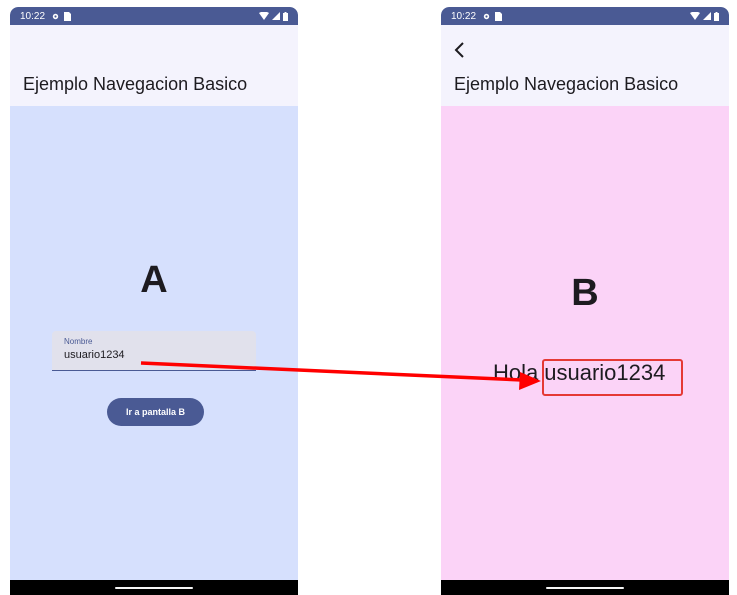 Image resolution: width=737 pixels, height=595 pixels. I want to click on nombre-field: Nombre usuario1234, so click(154, 351).